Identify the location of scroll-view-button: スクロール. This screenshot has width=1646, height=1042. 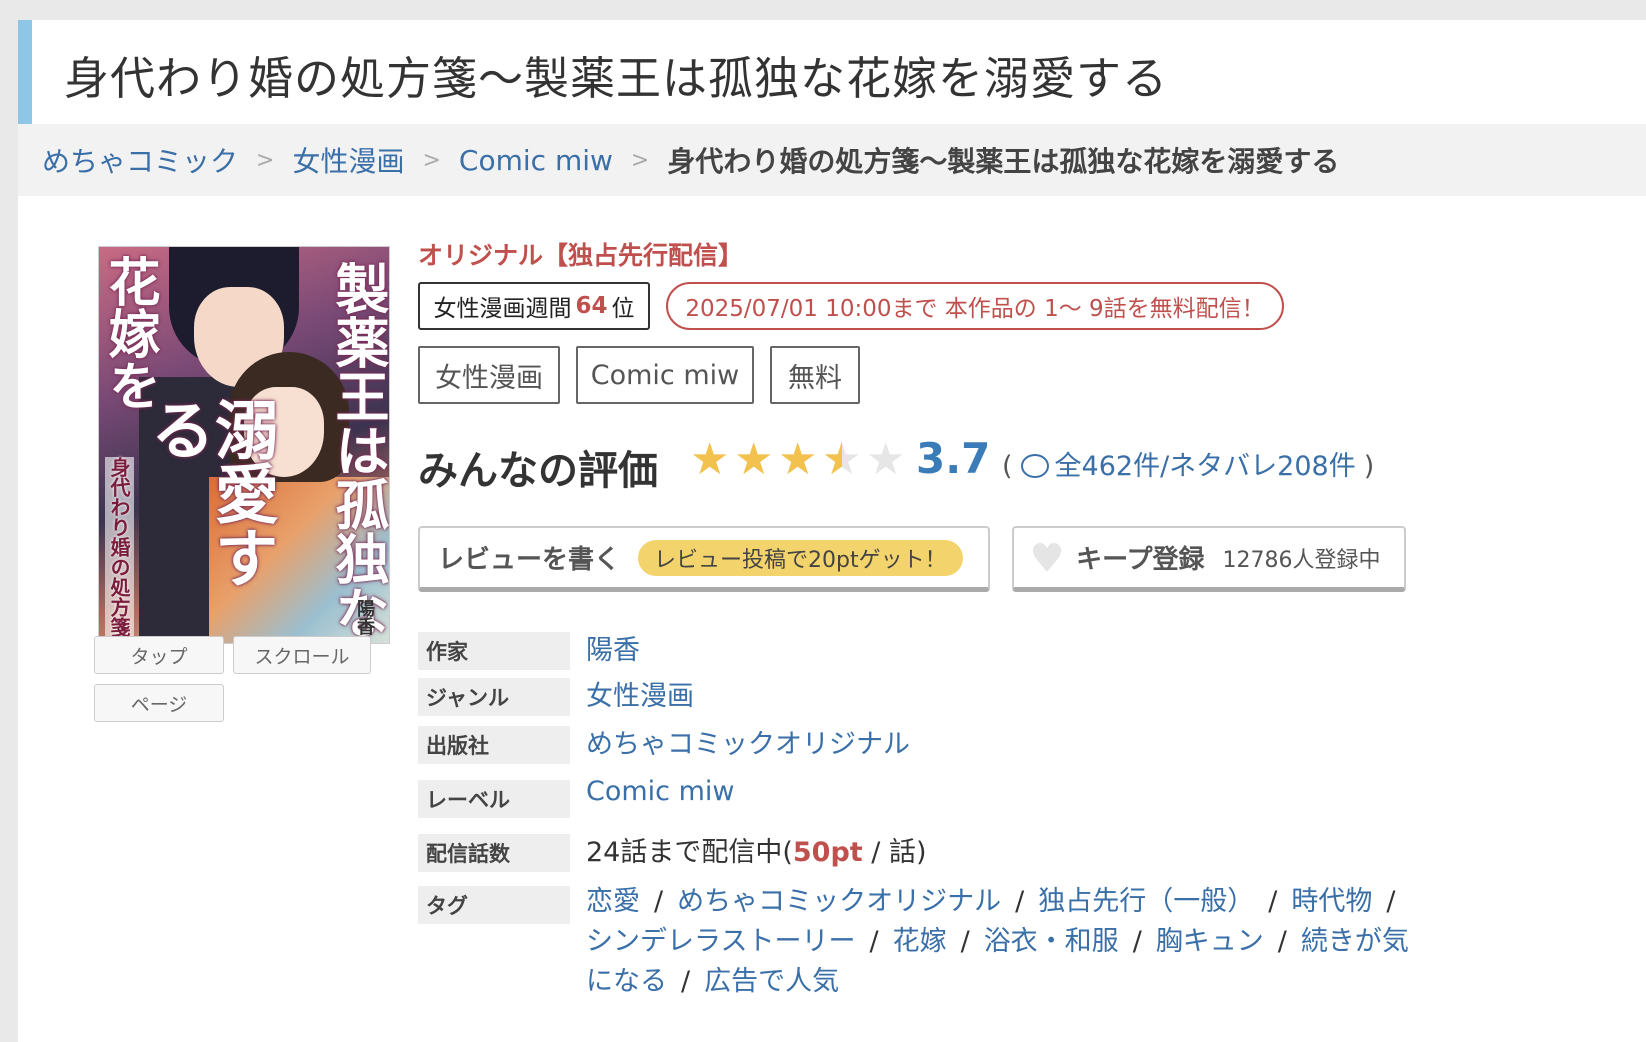
(302, 655).